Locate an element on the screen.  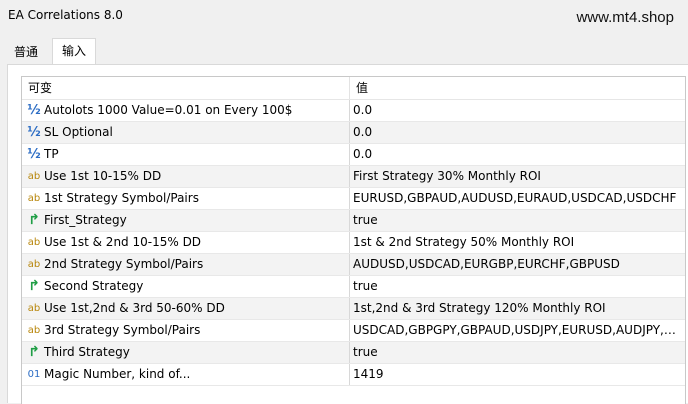
parameter-name: Third Strategy is located at coordinates (87, 352).